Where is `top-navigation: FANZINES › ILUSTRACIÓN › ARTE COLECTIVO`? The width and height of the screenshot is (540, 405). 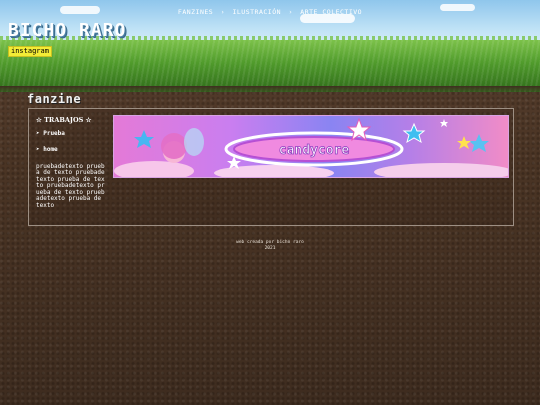 top-navigation: FANZINES › ILUSTRACIÓN › ARTE COLECTIVO is located at coordinates (270, 12).